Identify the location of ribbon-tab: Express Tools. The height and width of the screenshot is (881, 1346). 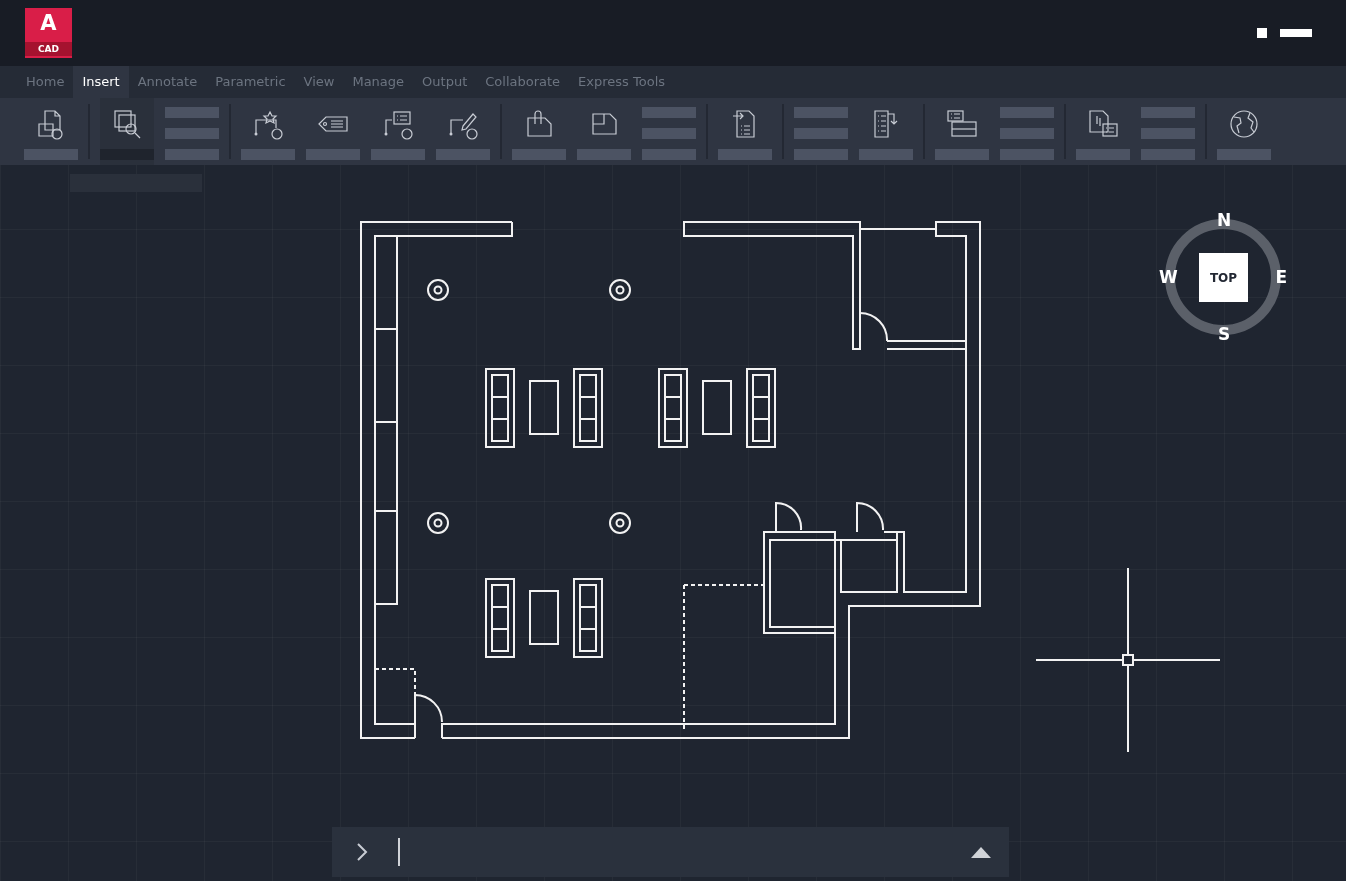
(621, 82).